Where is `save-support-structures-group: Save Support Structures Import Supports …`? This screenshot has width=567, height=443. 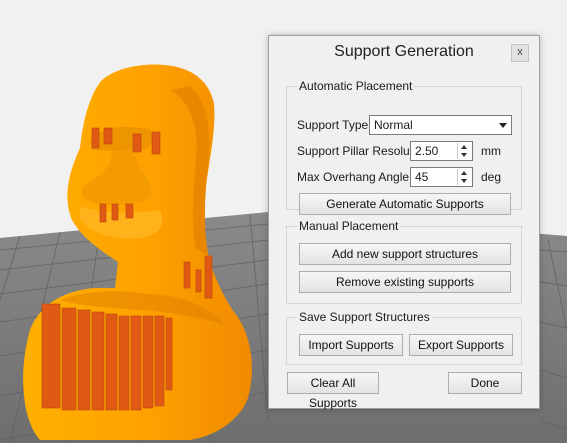 save-support-structures-group: Save Support Structures Import Supports … is located at coordinates (404, 337).